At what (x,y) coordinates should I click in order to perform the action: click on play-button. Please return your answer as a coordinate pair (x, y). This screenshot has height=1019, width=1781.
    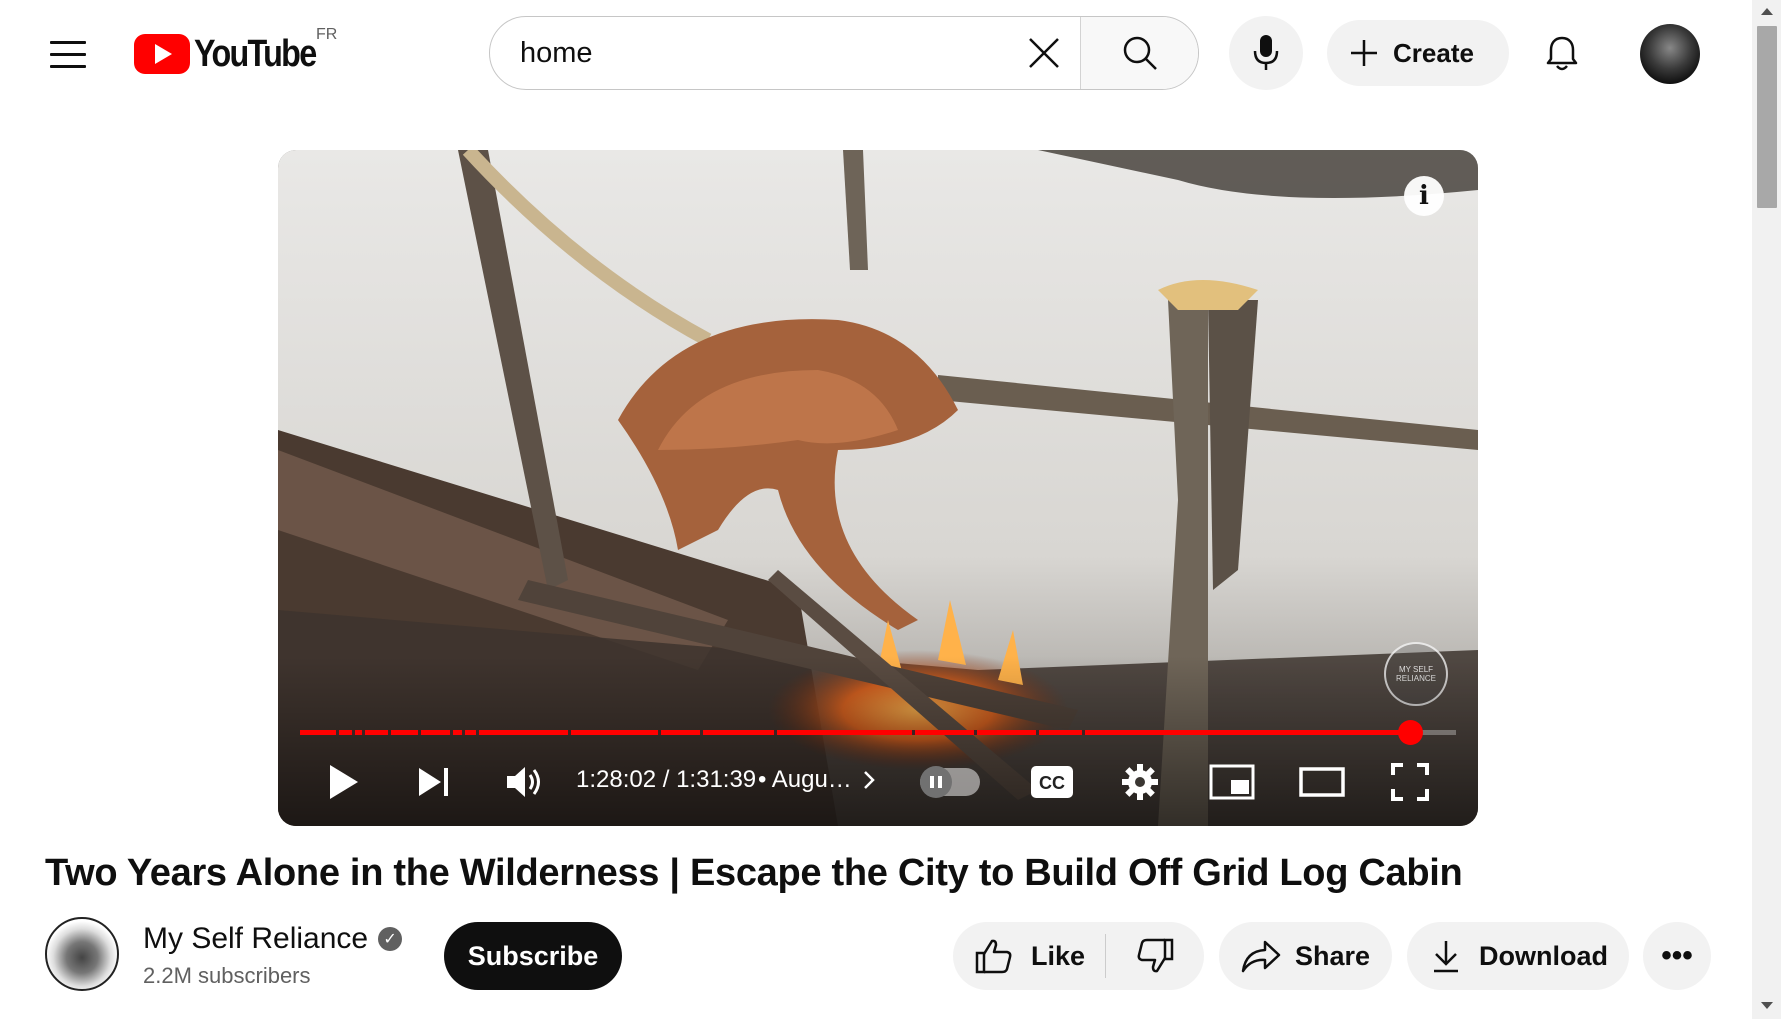
    Looking at the image, I should click on (344, 782).